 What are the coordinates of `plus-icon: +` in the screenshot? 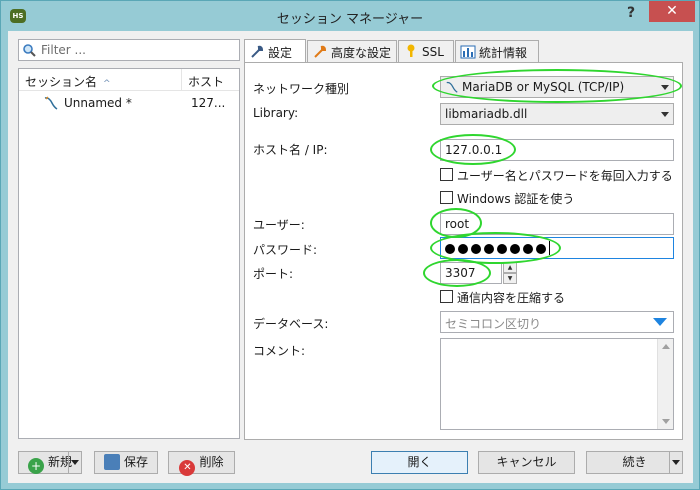 It's located at (35, 466).